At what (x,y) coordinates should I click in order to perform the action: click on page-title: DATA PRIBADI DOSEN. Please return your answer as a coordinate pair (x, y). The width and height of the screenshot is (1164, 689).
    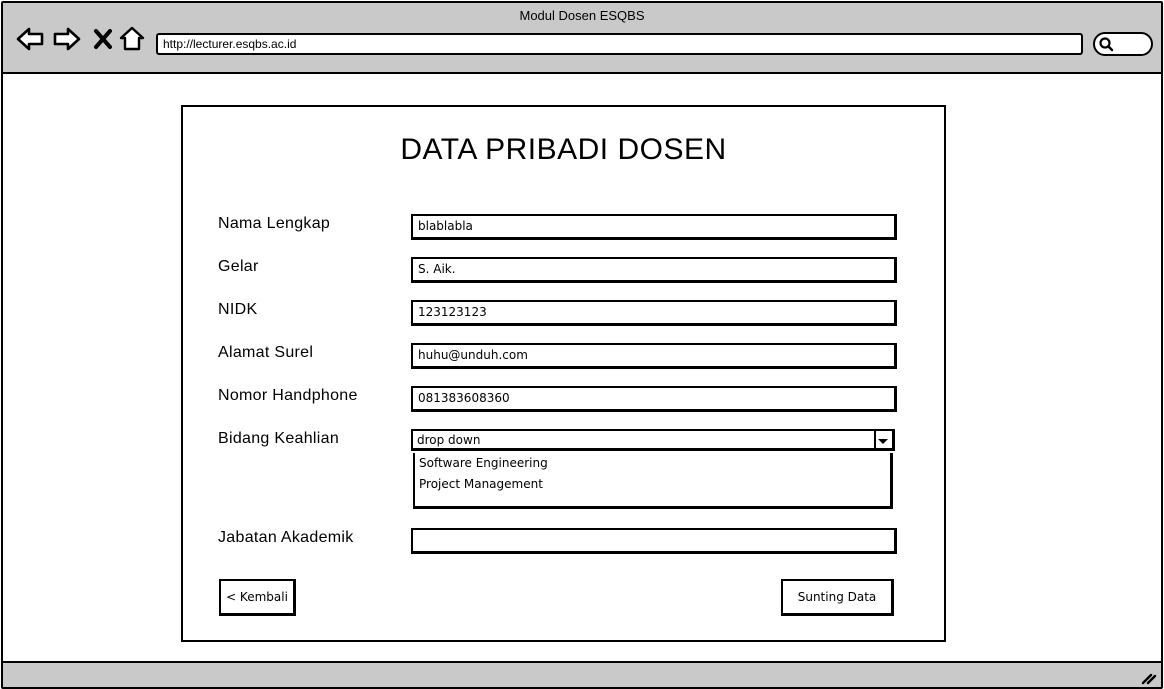
    Looking at the image, I should click on (563, 149).